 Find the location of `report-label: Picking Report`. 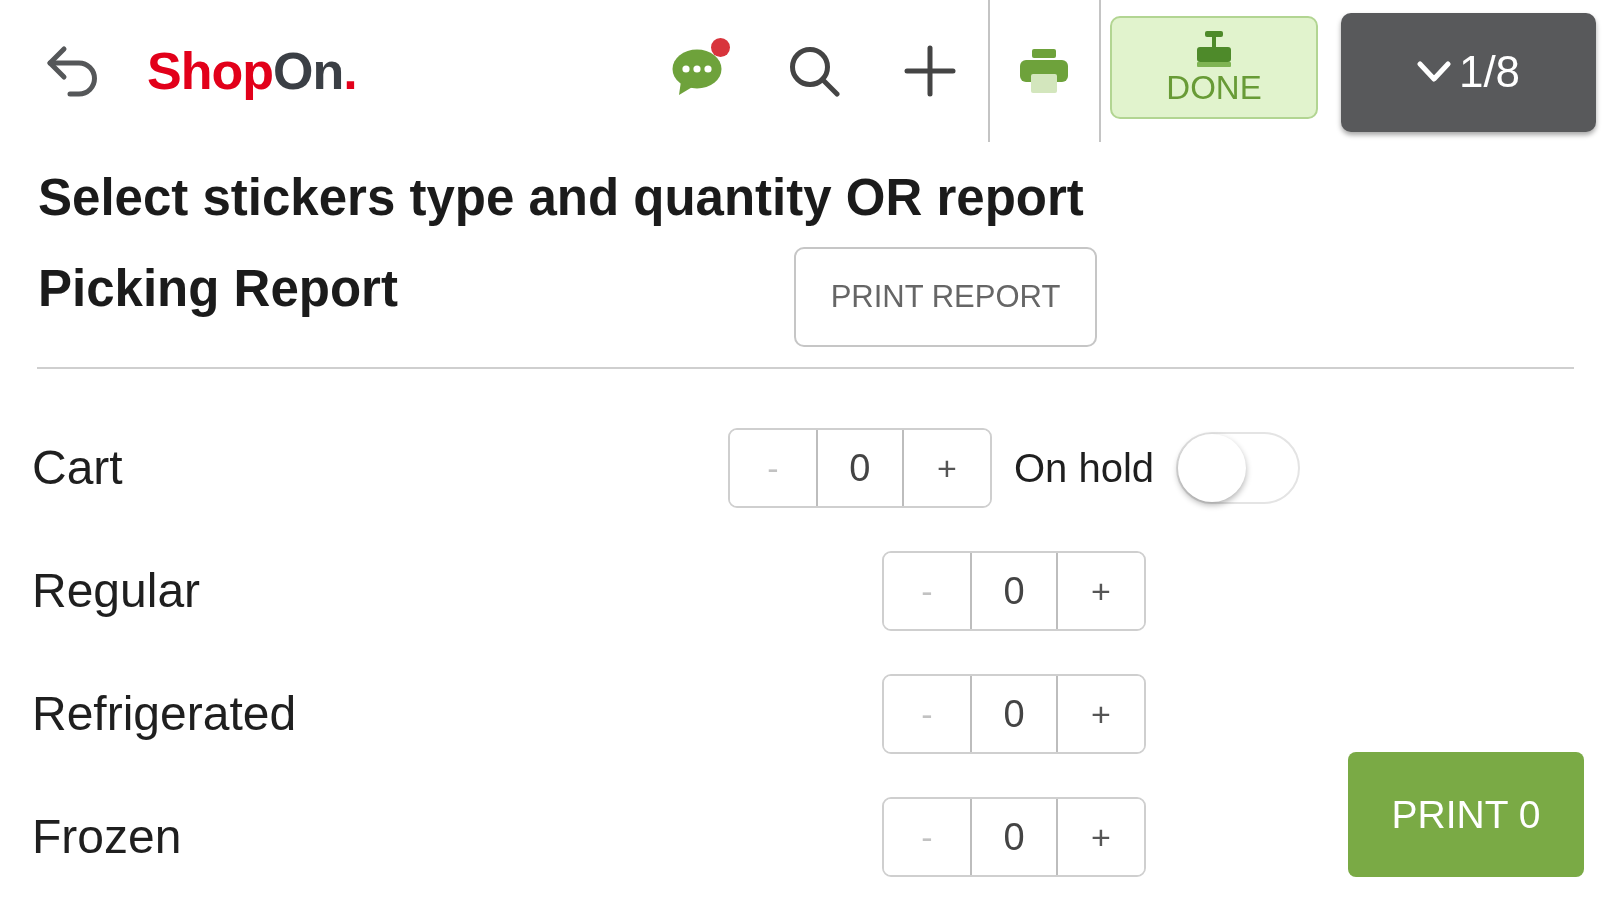

report-label: Picking Report is located at coordinates (218, 289).